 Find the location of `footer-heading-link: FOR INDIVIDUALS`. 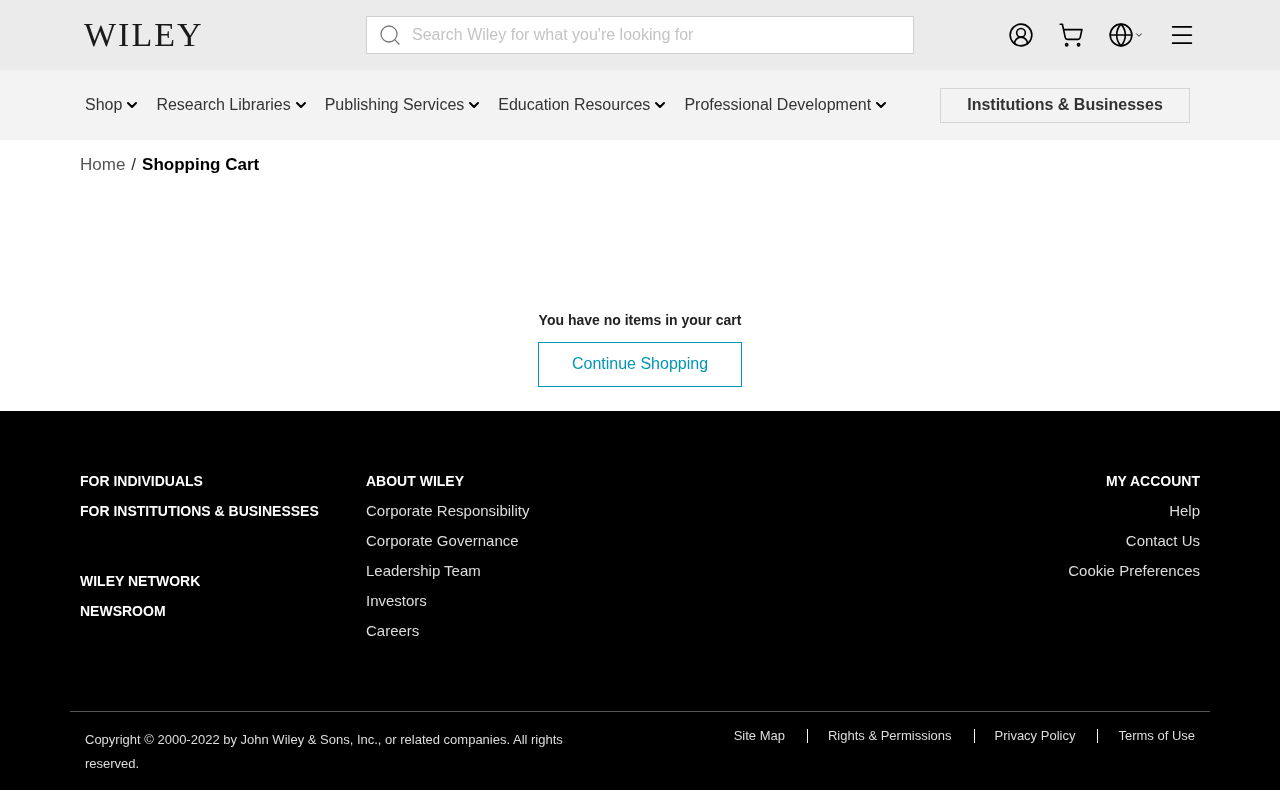

footer-heading-link: FOR INDIVIDUALS is located at coordinates (223, 480).